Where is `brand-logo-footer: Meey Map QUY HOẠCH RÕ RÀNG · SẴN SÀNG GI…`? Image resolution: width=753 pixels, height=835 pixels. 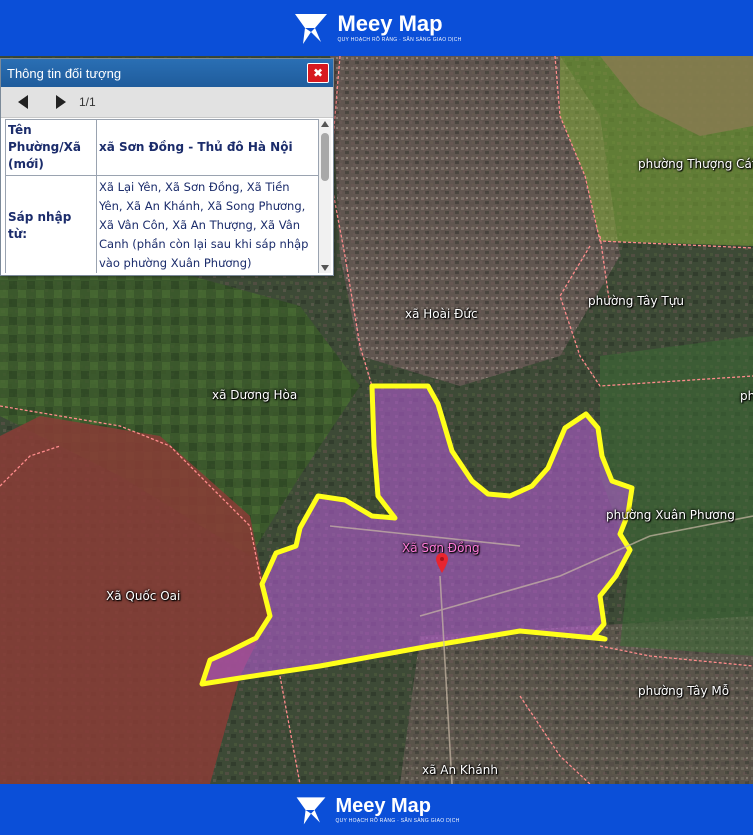
brand-logo-footer: Meey Map QUY HOẠCH RÕ RÀNG · SẴN SÀNG GI… is located at coordinates (376, 810).